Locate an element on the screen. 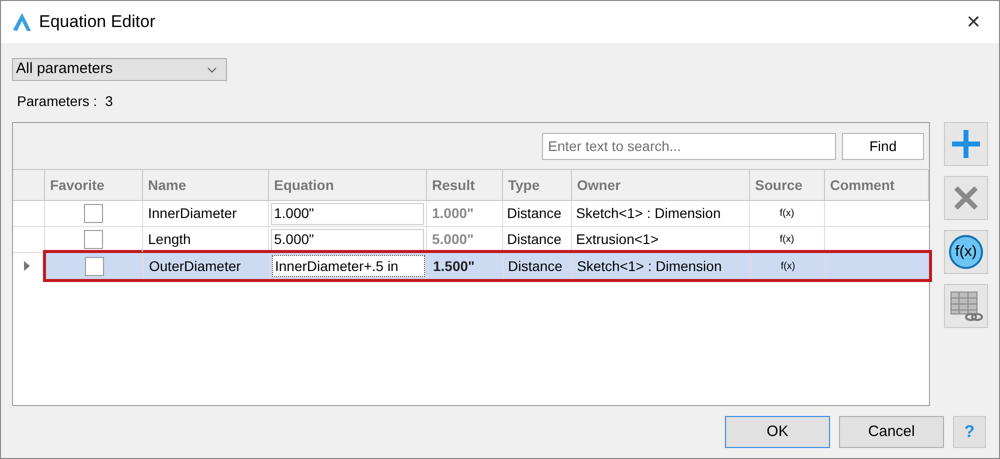 The width and height of the screenshot is (1000, 459). equation-field: 5.000" is located at coordinates (347, 239).